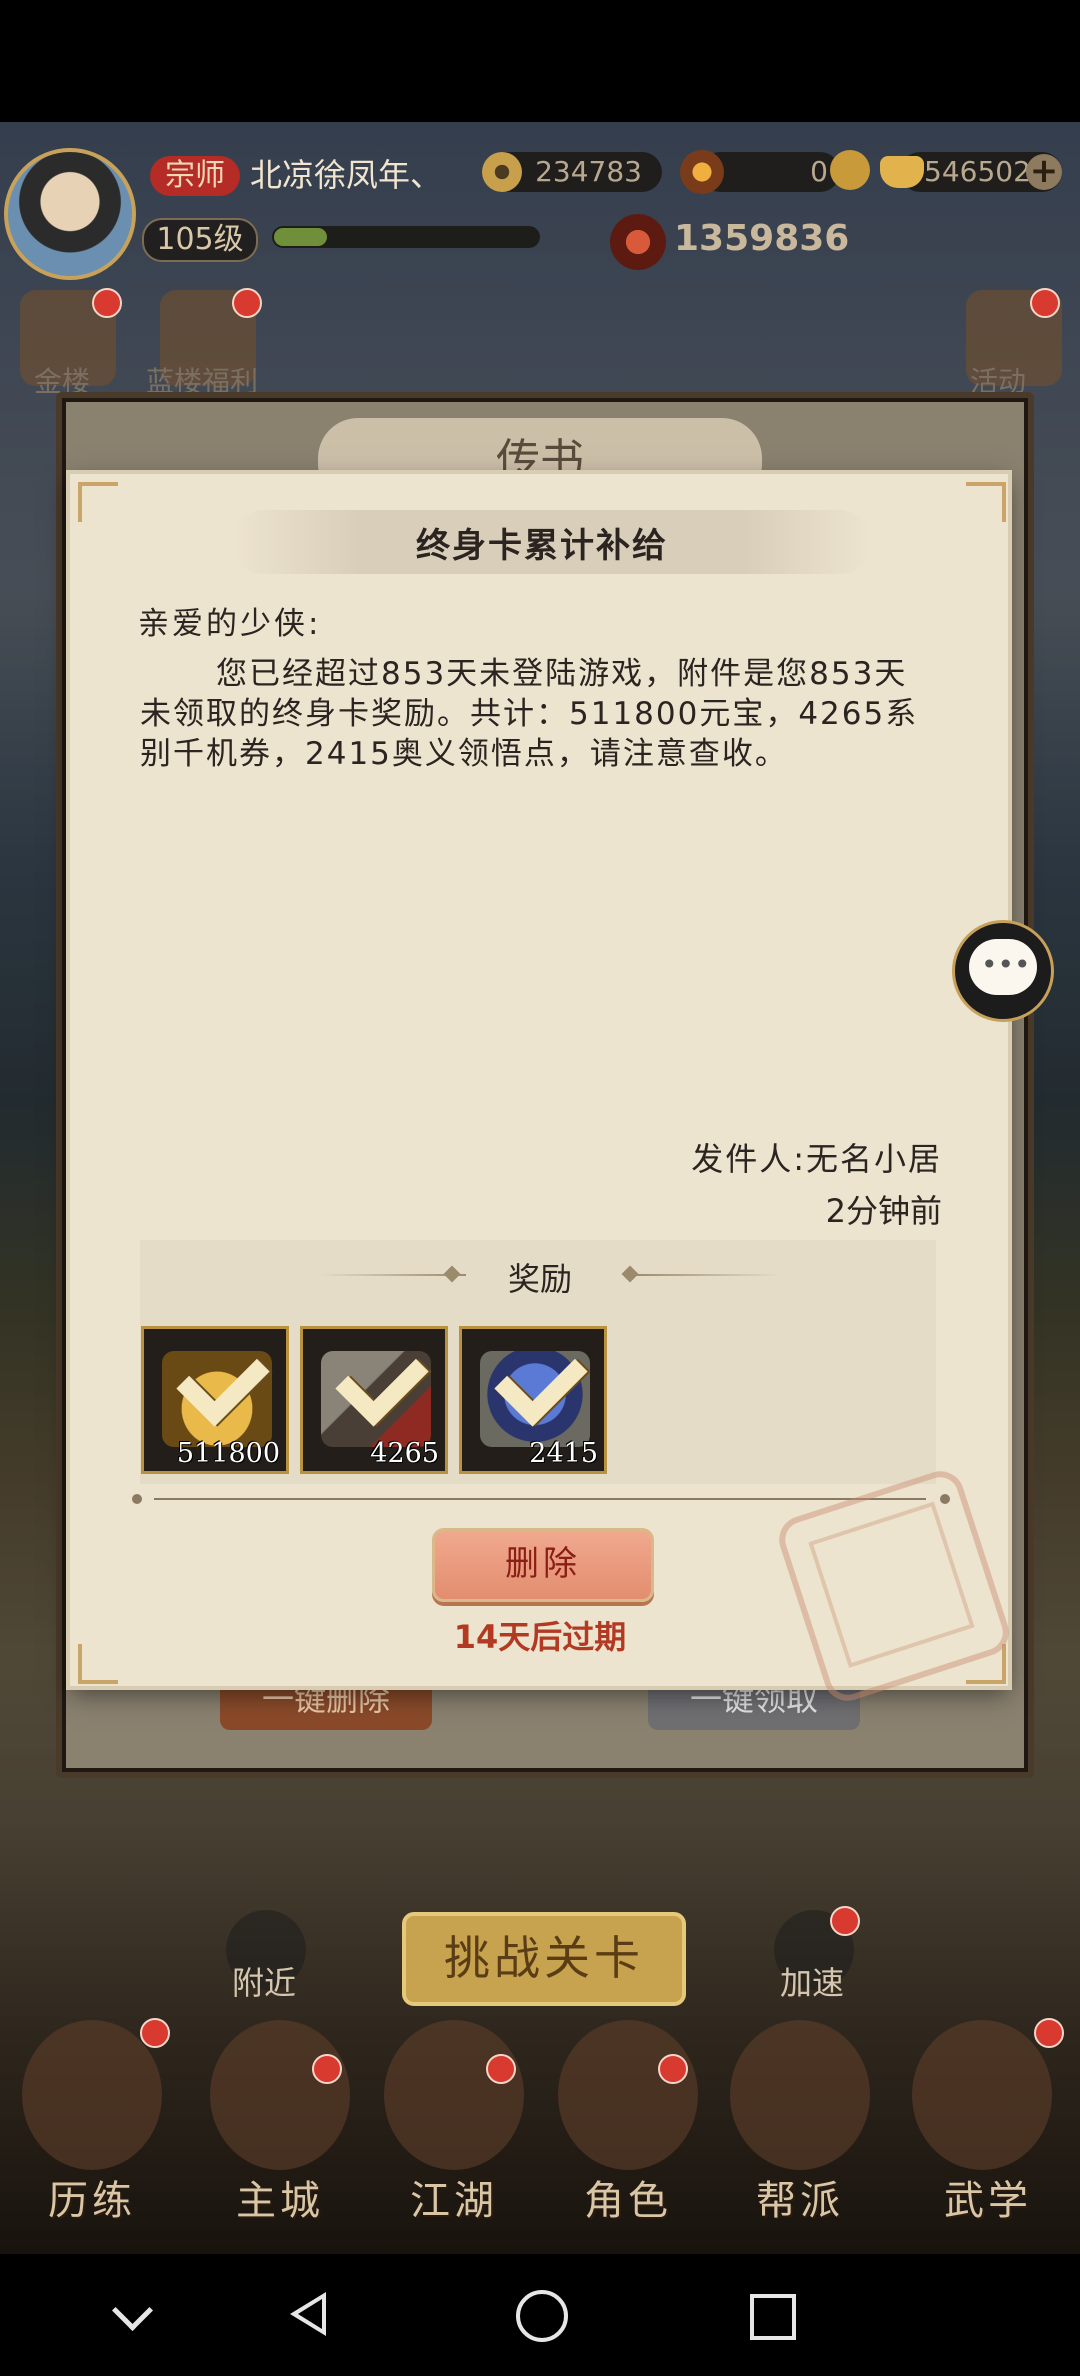 This screenshot has width=1080, height=2376. I want to click on reward-slot-insight: 2415, so click(533, 1400).